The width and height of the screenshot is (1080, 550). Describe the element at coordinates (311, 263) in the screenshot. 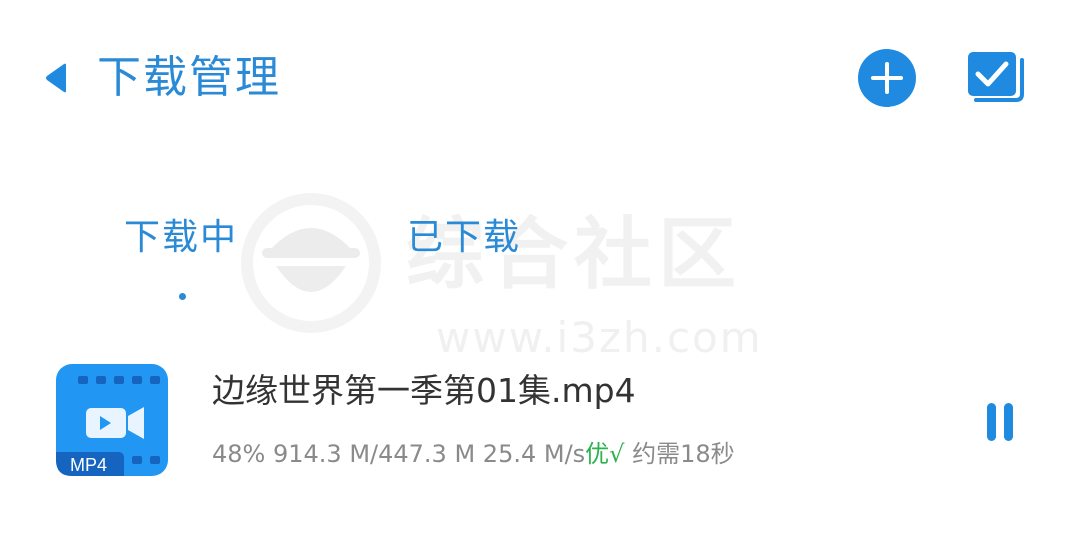

I see `watermark-logo-icon` at that location.